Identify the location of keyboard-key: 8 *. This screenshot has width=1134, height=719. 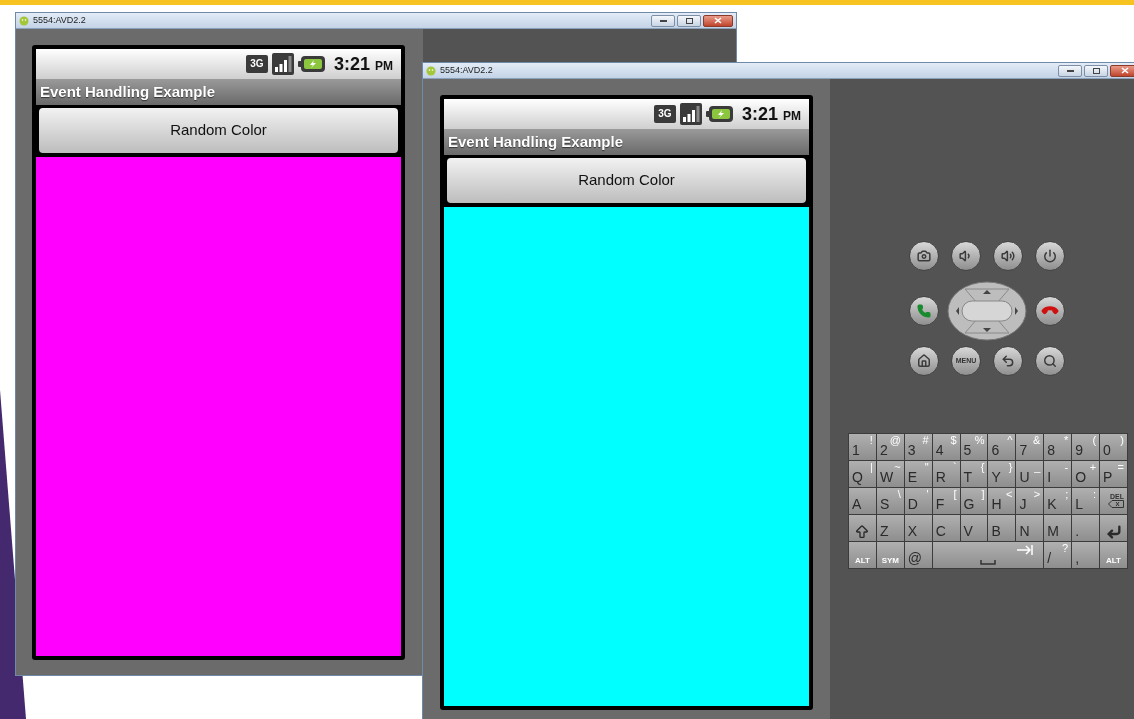
(1058, 447).